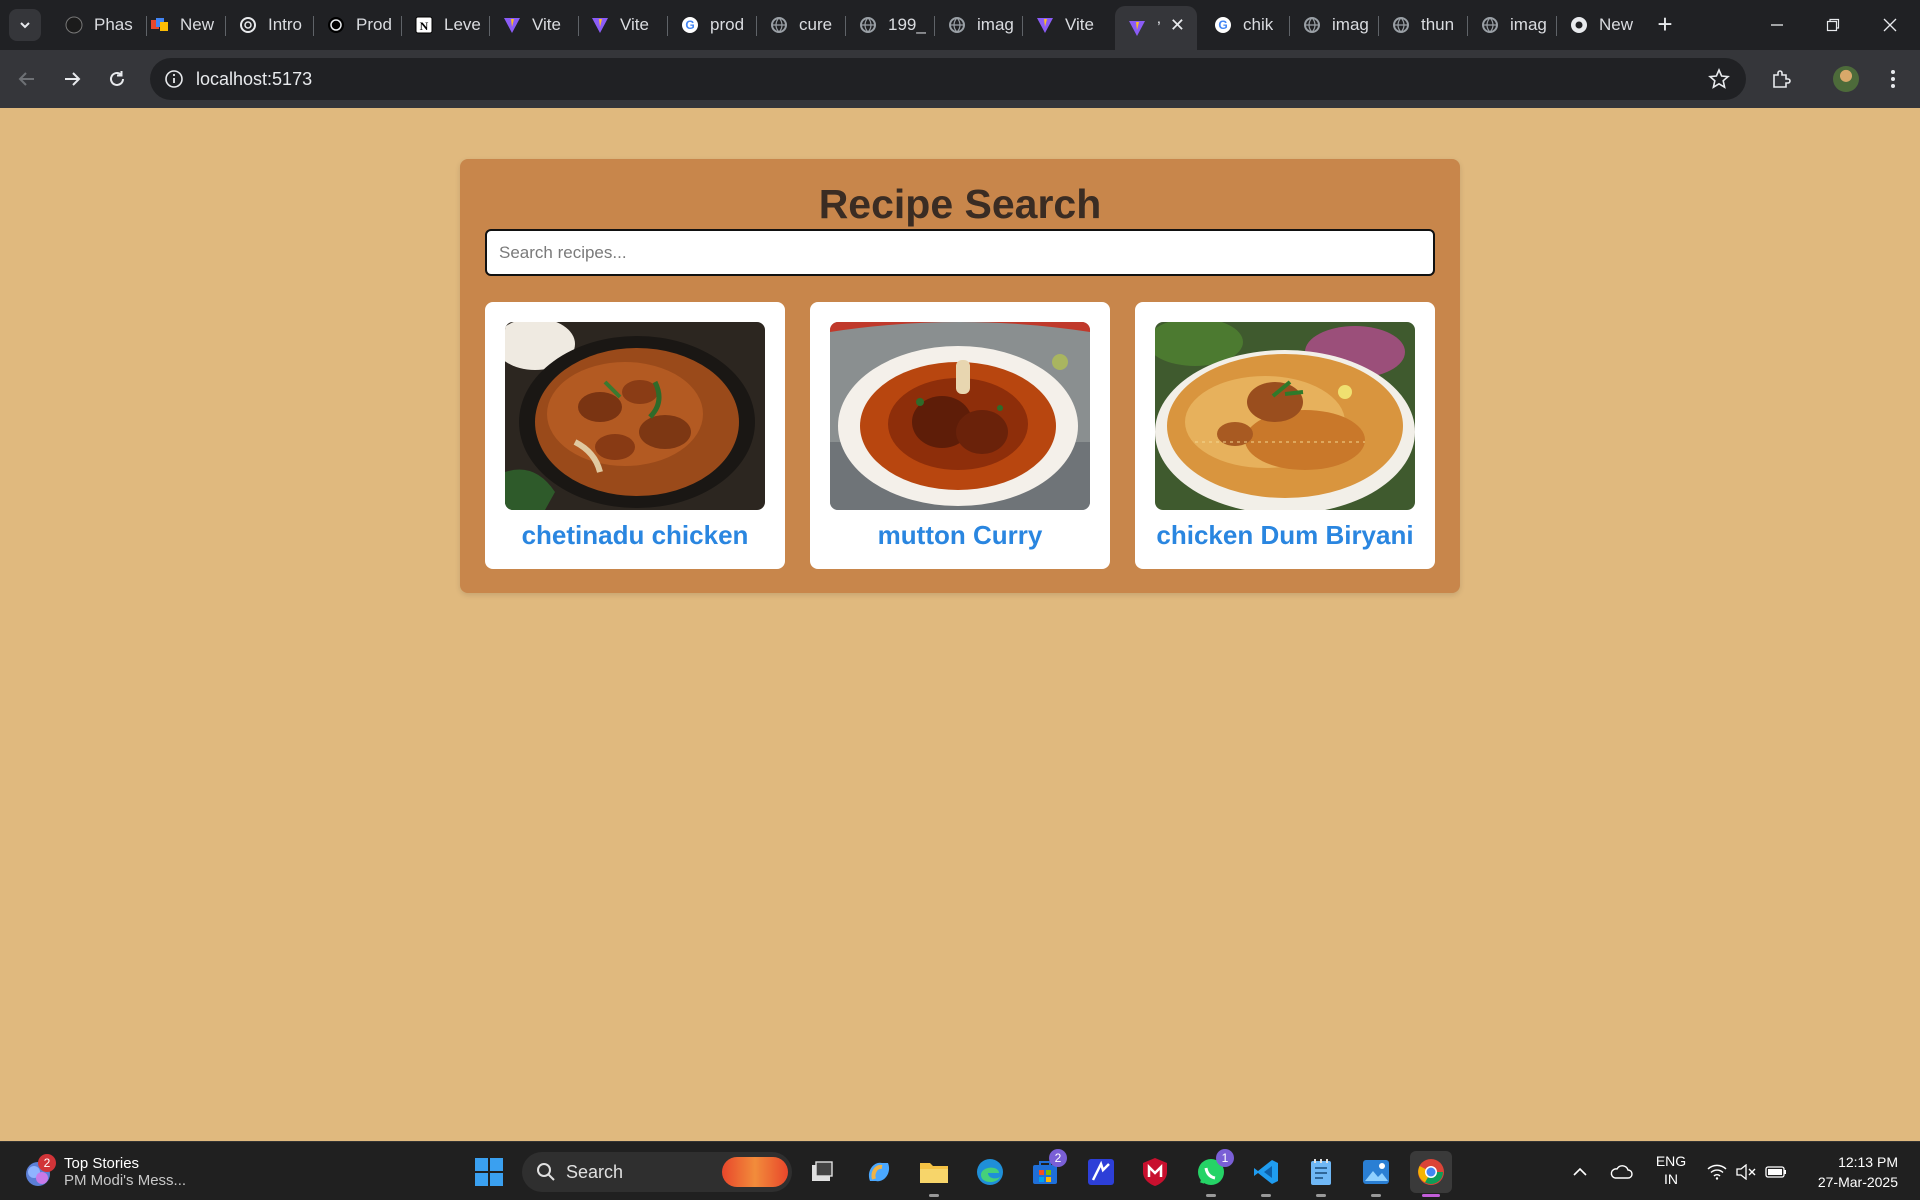 Image resolution: width=1920 pixels, height=1200 pixels. Describe the element at coordinates (174, 81) in the screenshot. I see `site-info-icon` at that location.